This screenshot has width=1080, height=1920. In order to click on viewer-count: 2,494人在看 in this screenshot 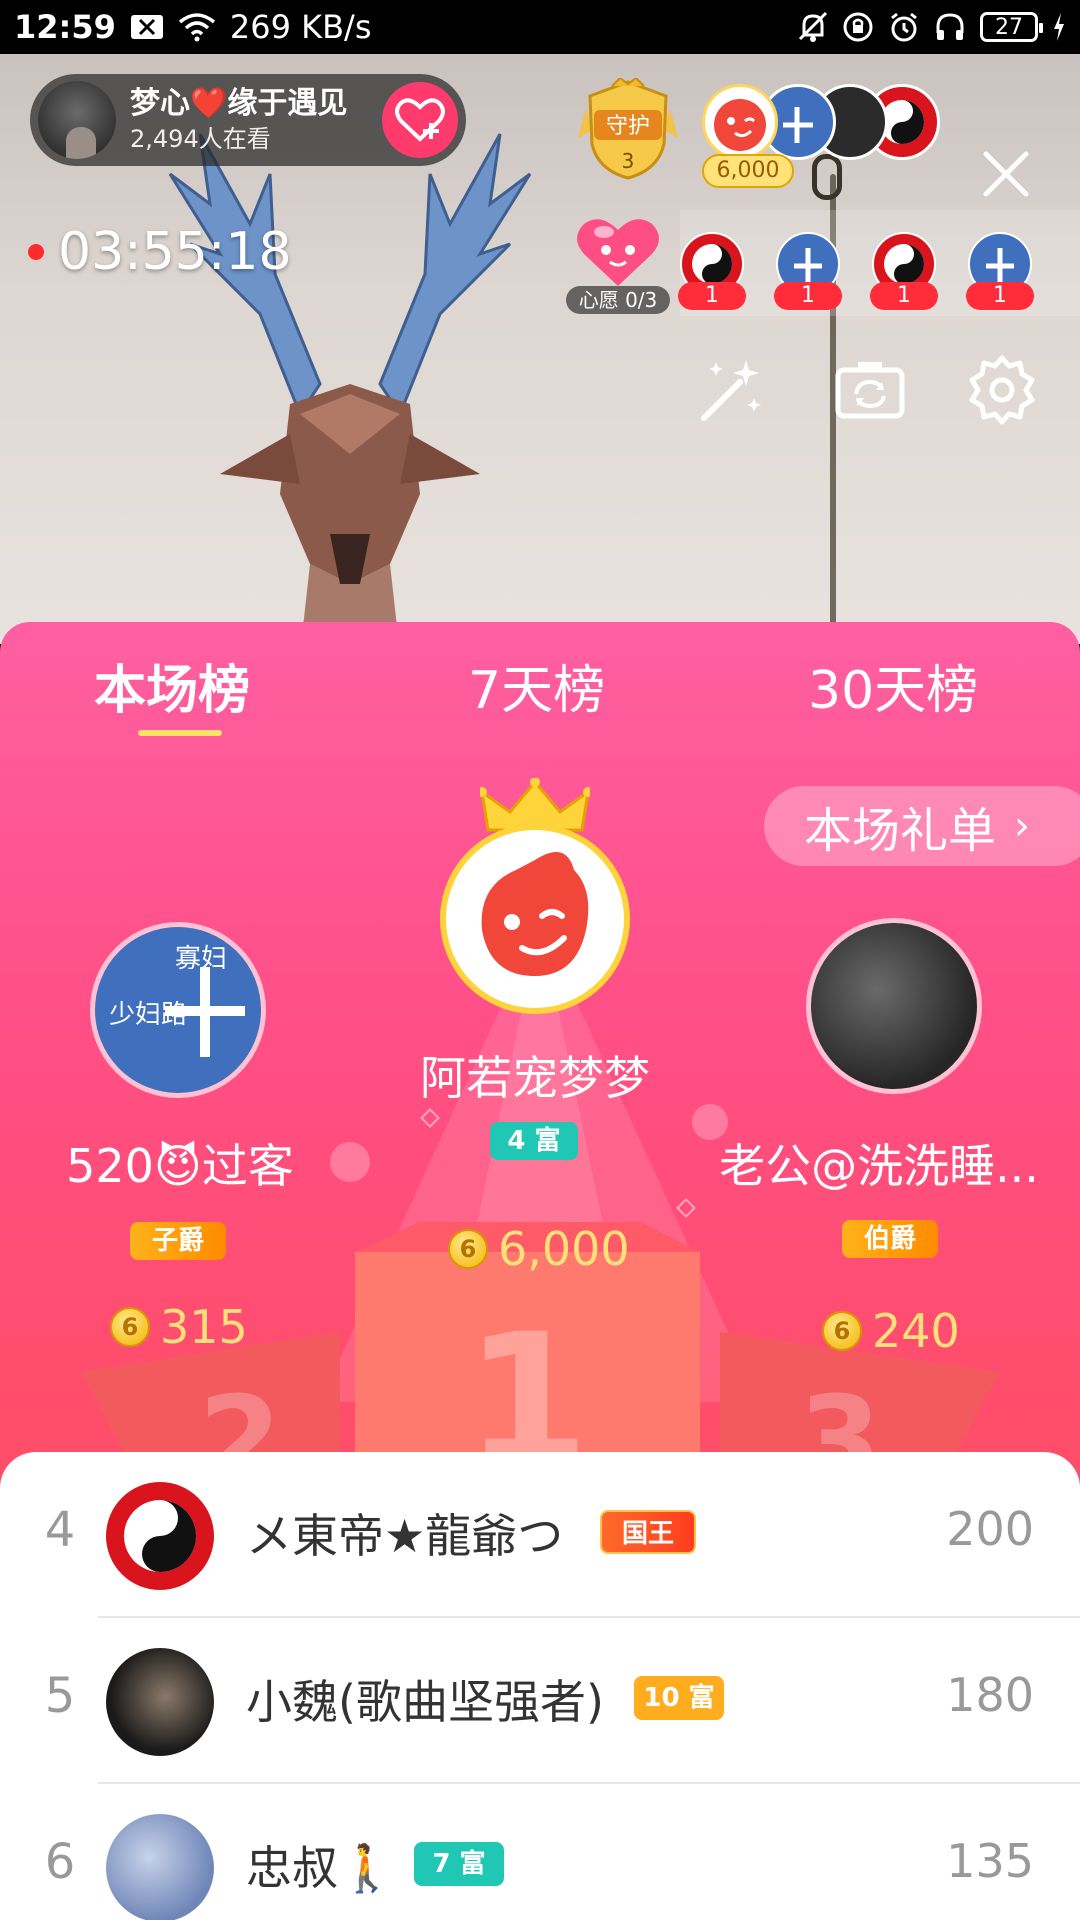, I will do `click(200, 139)`.